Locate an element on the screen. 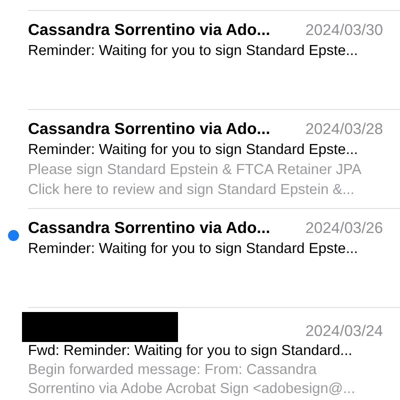 The height and width of the screenshot is (400, 400). preview-text: Begin forwarded message: From: Cassandra is located at coordinates (173, 370).